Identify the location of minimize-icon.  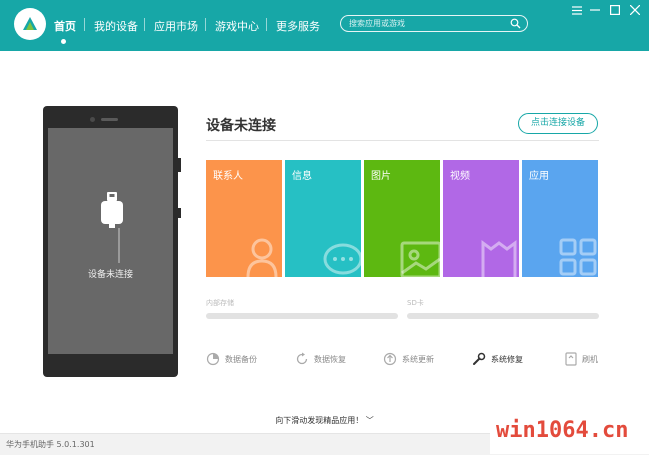
(595, 10).